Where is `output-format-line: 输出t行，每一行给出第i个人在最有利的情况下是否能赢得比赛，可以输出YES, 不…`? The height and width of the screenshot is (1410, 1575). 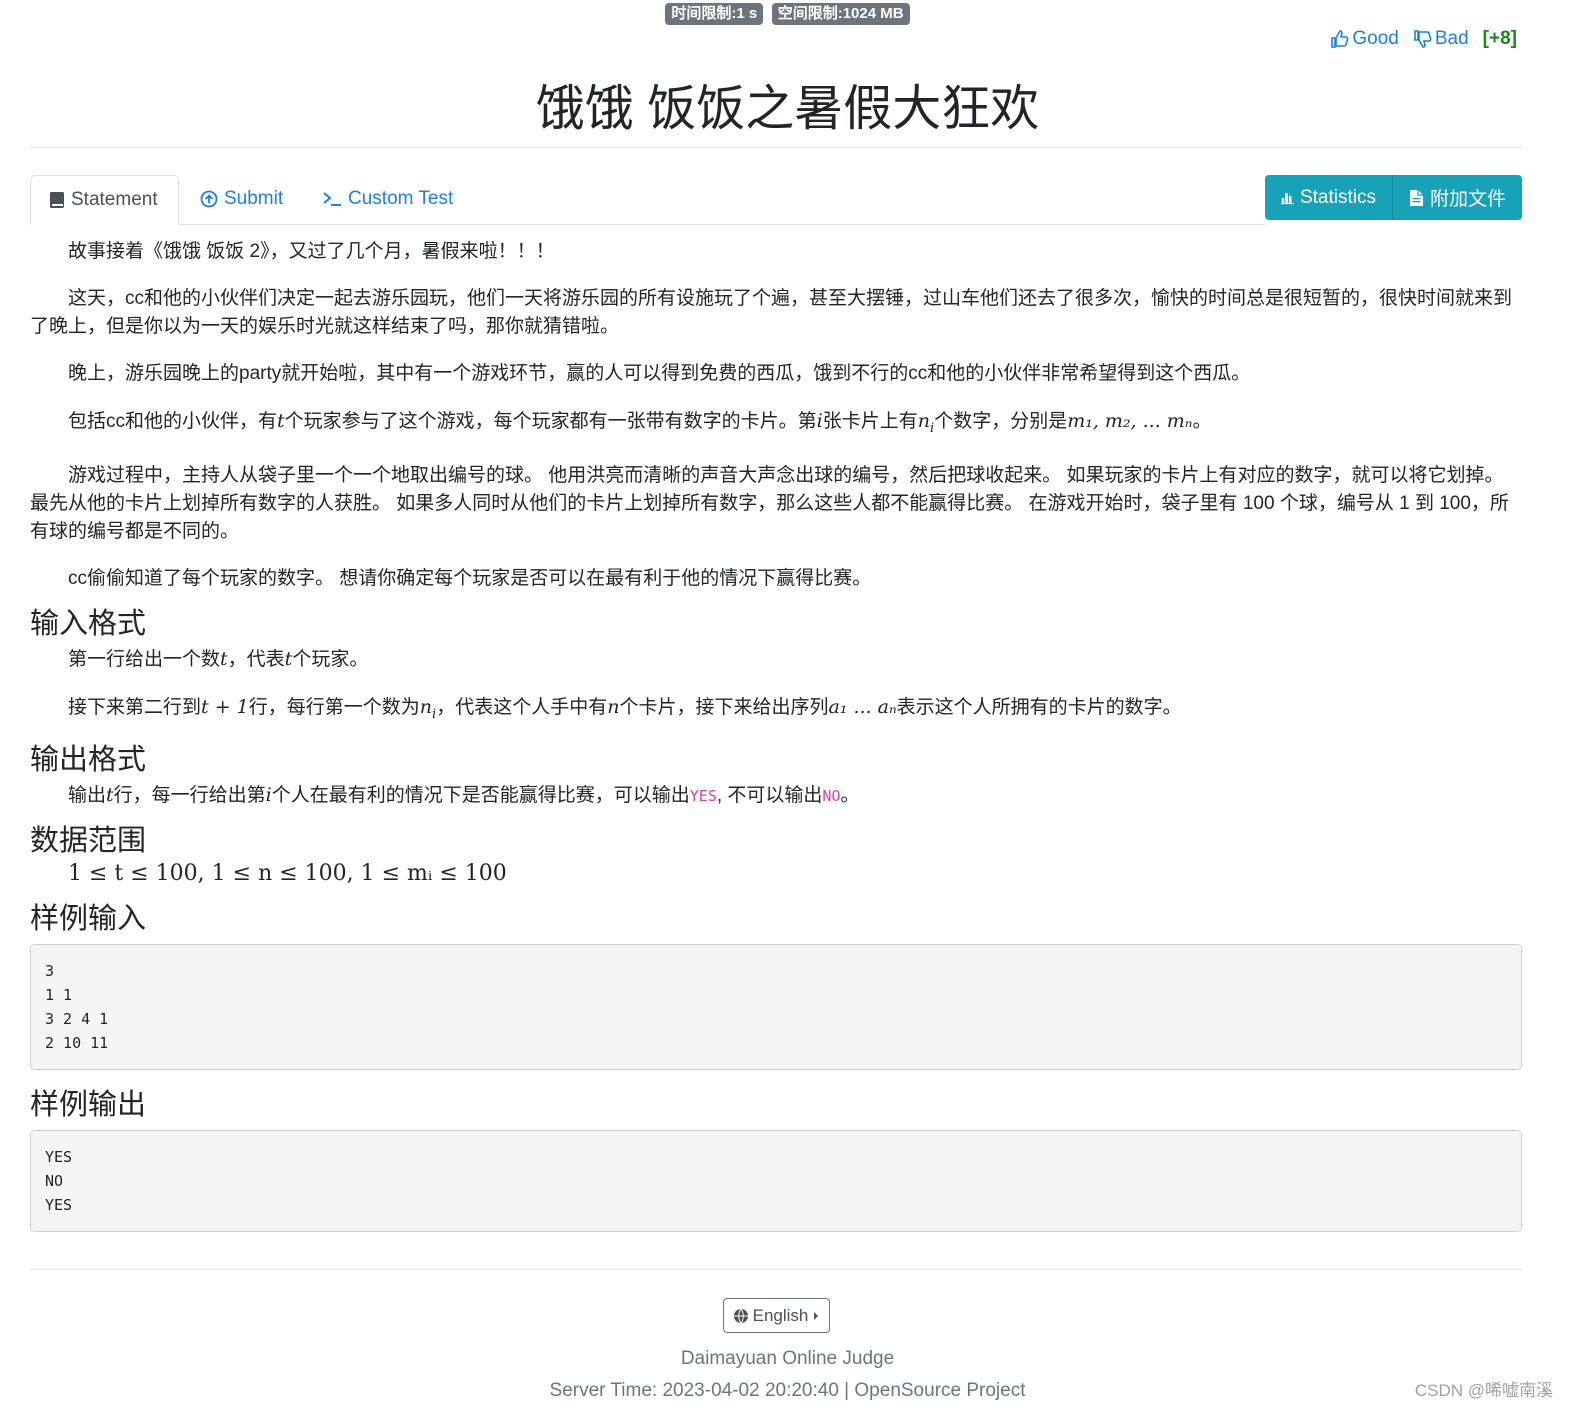
output-format-line: 输出t行，每一行给出第i个人在最有利的情况下是否能赢得比赛，可以输出YES, 不… is located at coordinates (776, 795).